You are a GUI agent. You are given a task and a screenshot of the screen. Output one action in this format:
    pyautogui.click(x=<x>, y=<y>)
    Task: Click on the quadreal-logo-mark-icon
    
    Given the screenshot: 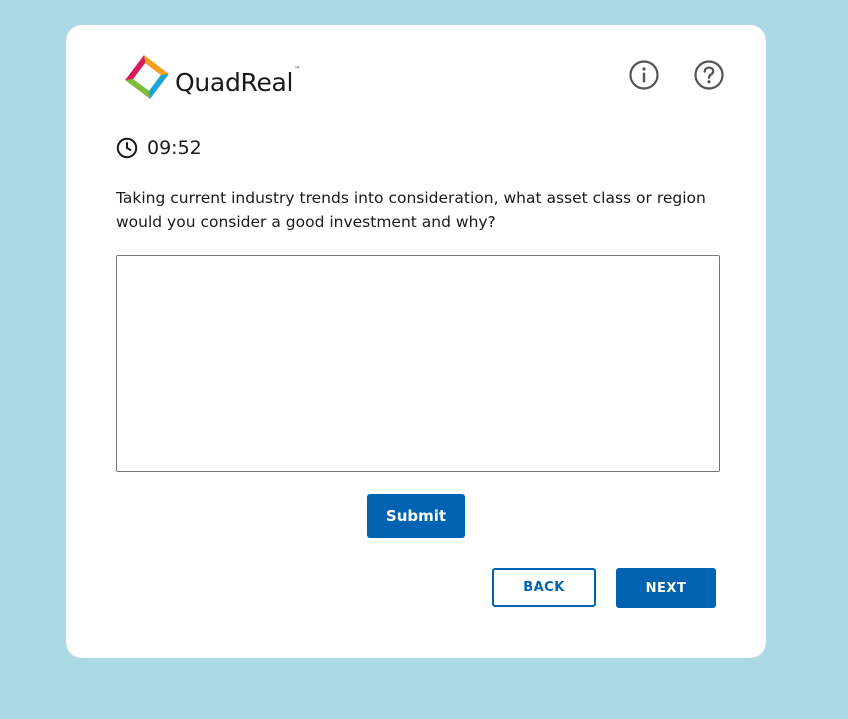 What is the action you would take?
    pyautogui.click(x=147, y=77)
    